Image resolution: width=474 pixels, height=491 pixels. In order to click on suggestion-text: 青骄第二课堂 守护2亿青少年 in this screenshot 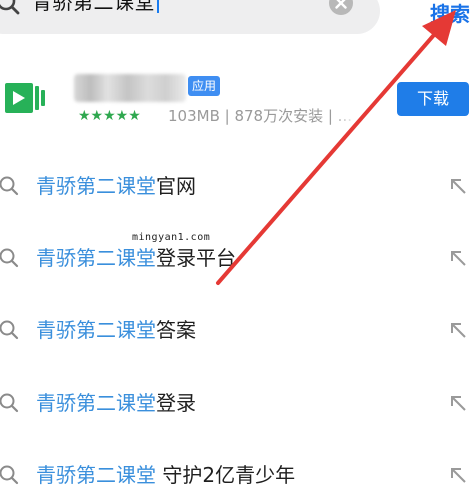, I will do `click(165, 475)`.